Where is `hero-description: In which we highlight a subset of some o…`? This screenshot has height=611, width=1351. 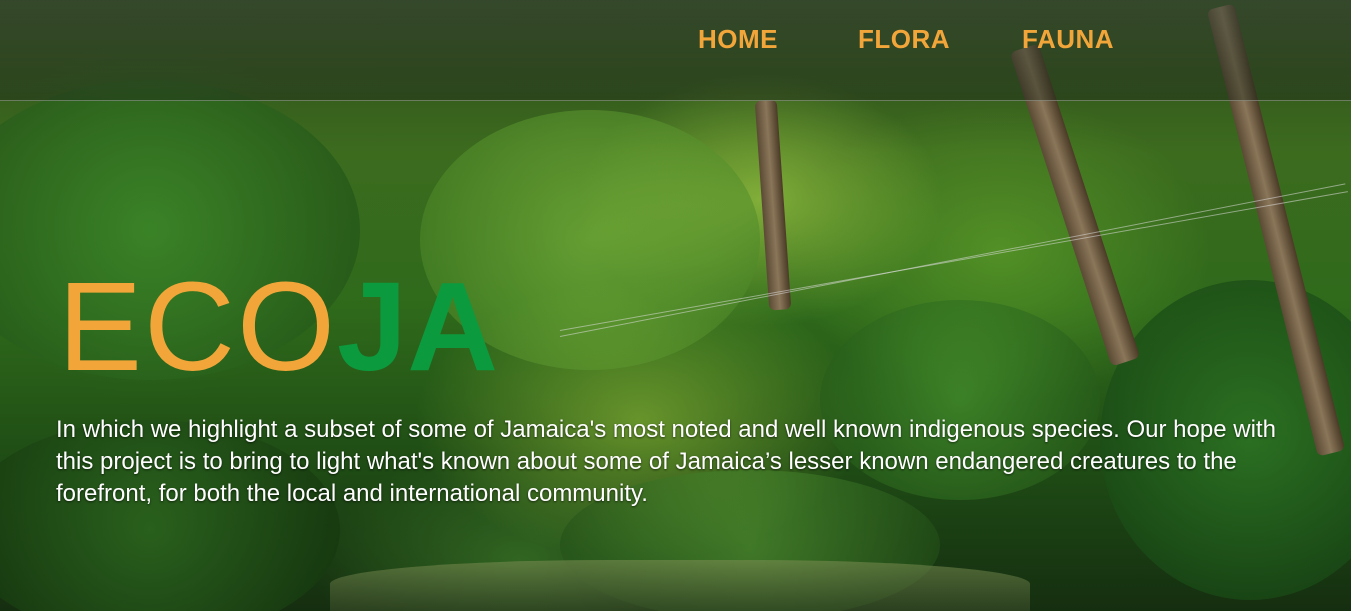 hero-description: In which we highlight a subset of some o… is located at coordinates (666, 461).